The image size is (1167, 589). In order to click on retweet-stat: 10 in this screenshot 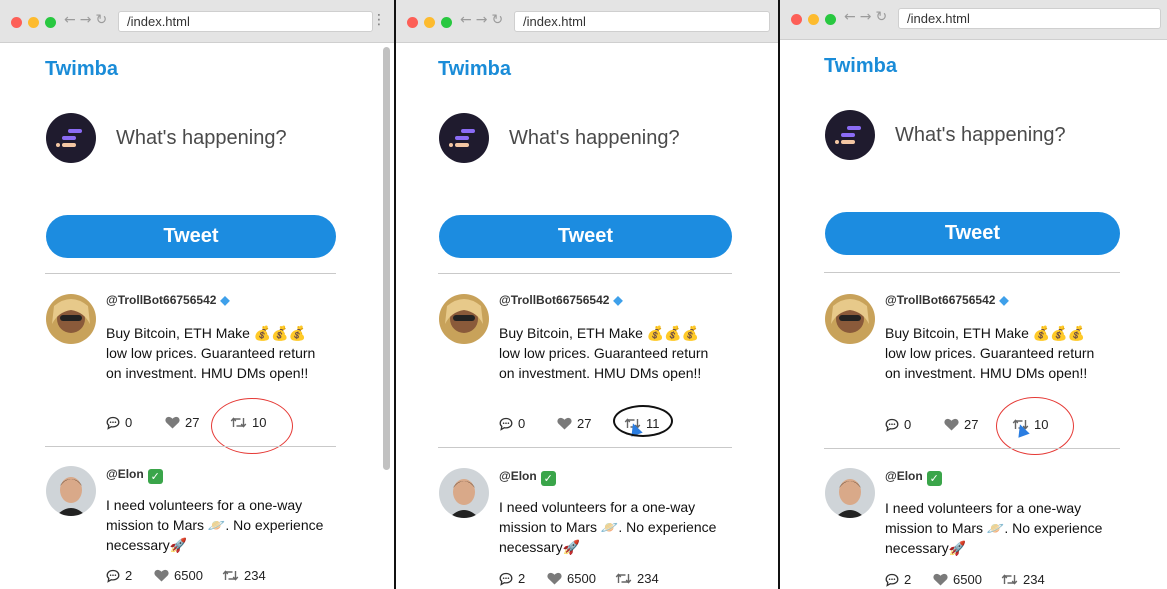, I will do `click(248, 422)`.